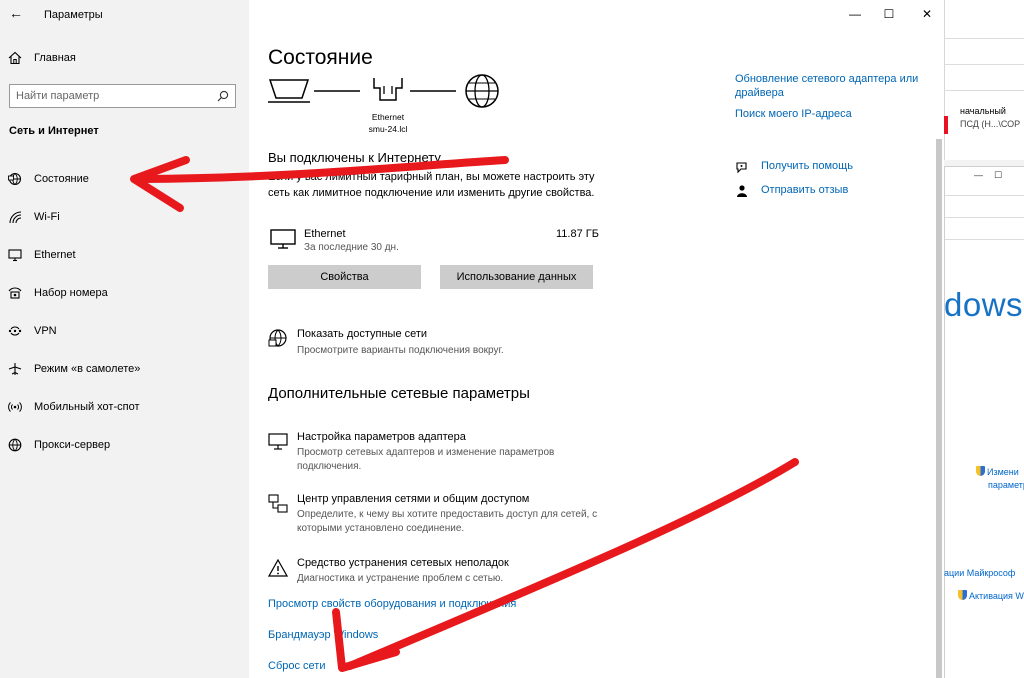 The height and width of the screenshot is (678, 1024). I want to click on change-settings-link-2: параметры, so click(1006, 485).